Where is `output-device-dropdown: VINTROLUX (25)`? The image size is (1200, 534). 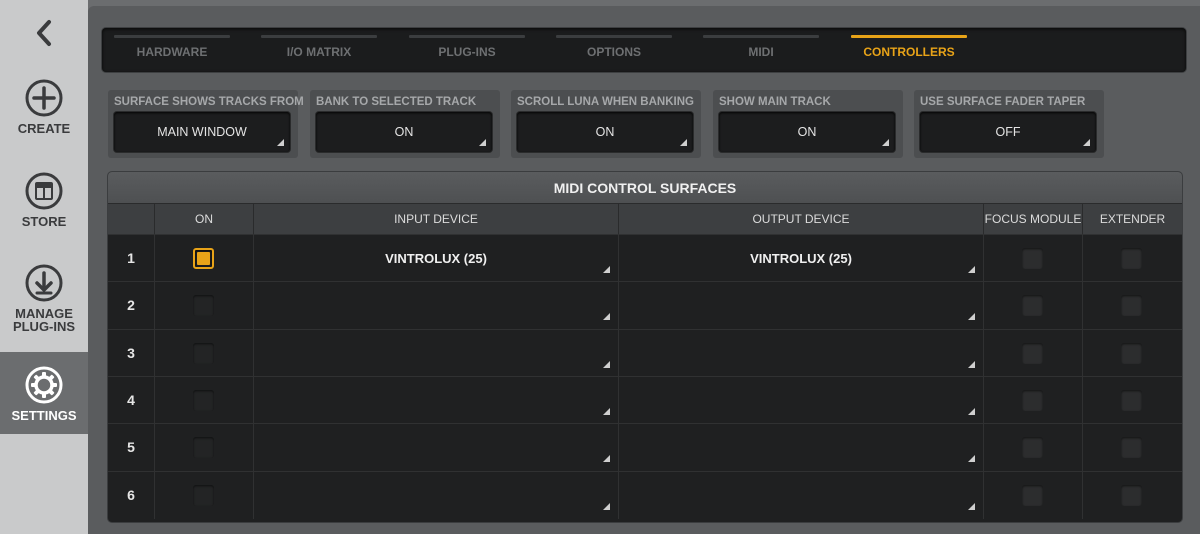
output-device-dropdown: VINTROLUX (25) is located at coordinates (800, 258).